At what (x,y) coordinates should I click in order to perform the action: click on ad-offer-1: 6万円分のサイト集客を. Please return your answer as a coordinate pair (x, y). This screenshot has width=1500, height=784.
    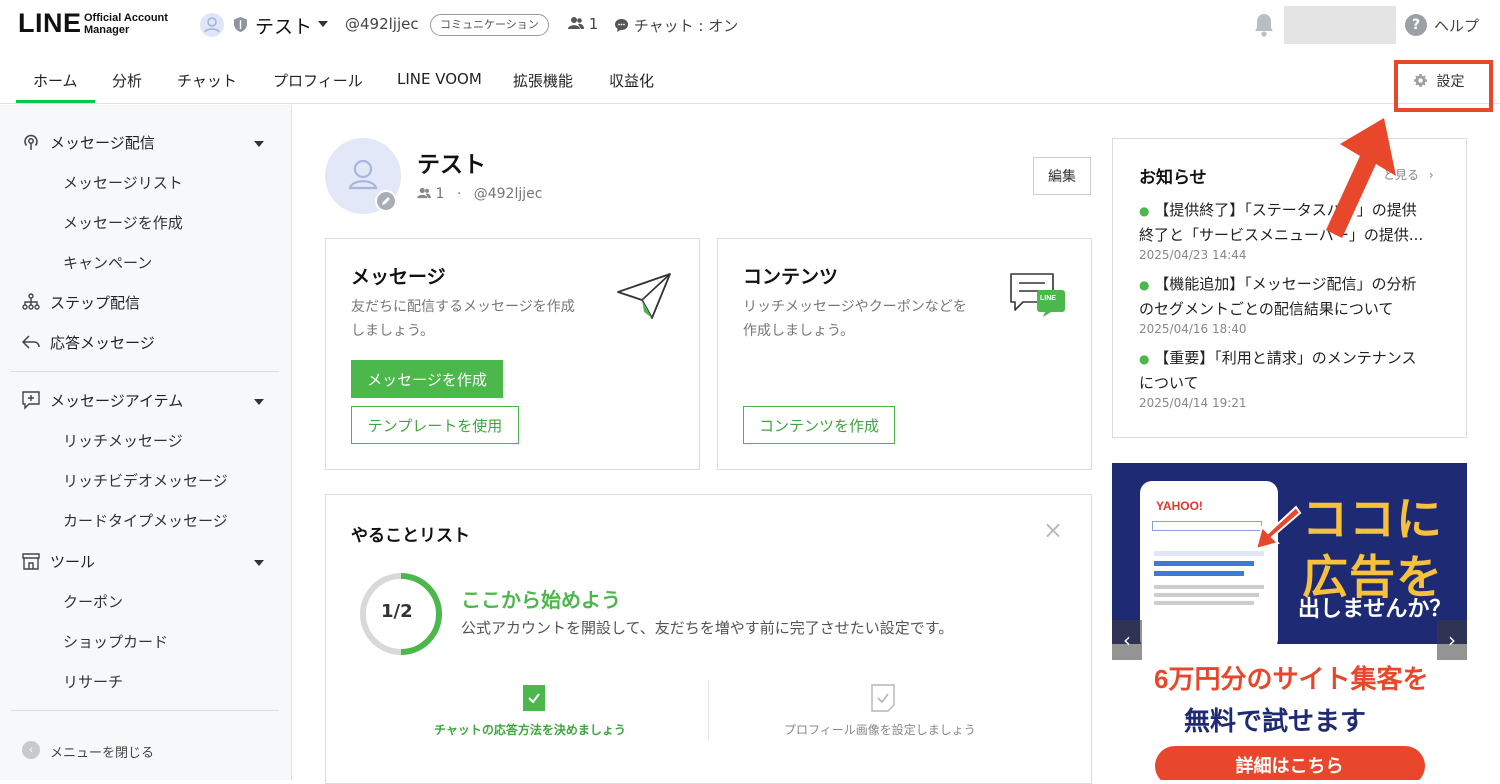
    Looking at the image, I should click on (1291, 679).